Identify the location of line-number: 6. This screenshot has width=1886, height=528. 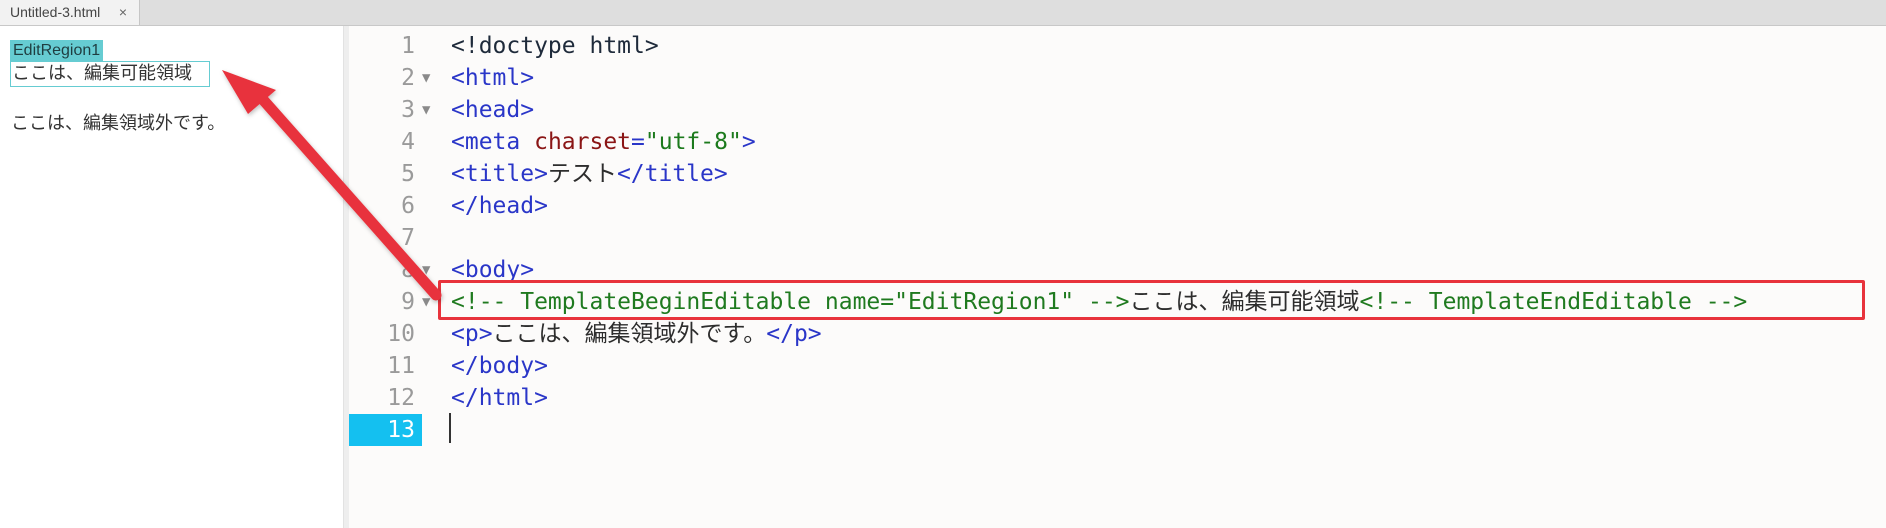
(408, 206).